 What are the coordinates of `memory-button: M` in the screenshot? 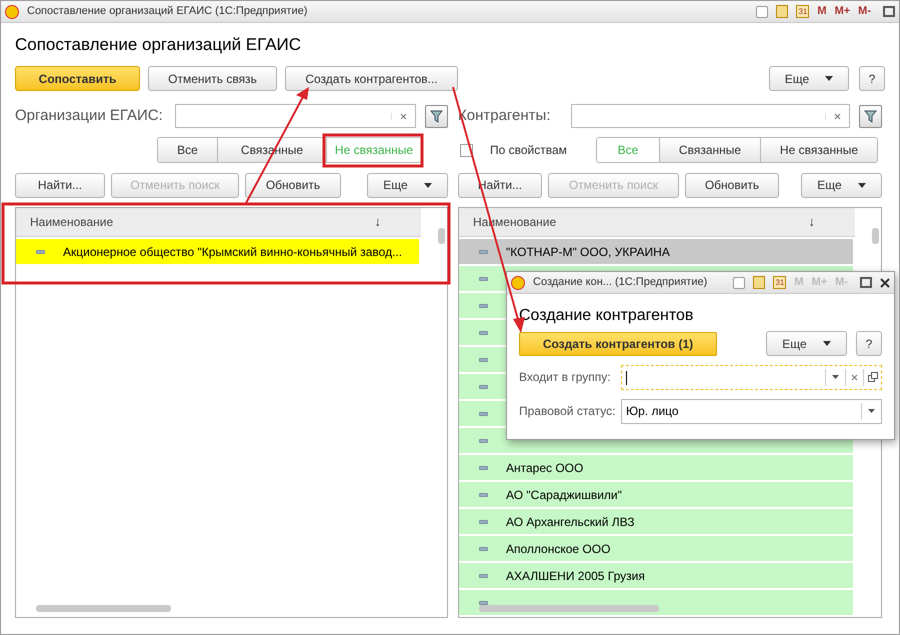 It's located at (822, 11).